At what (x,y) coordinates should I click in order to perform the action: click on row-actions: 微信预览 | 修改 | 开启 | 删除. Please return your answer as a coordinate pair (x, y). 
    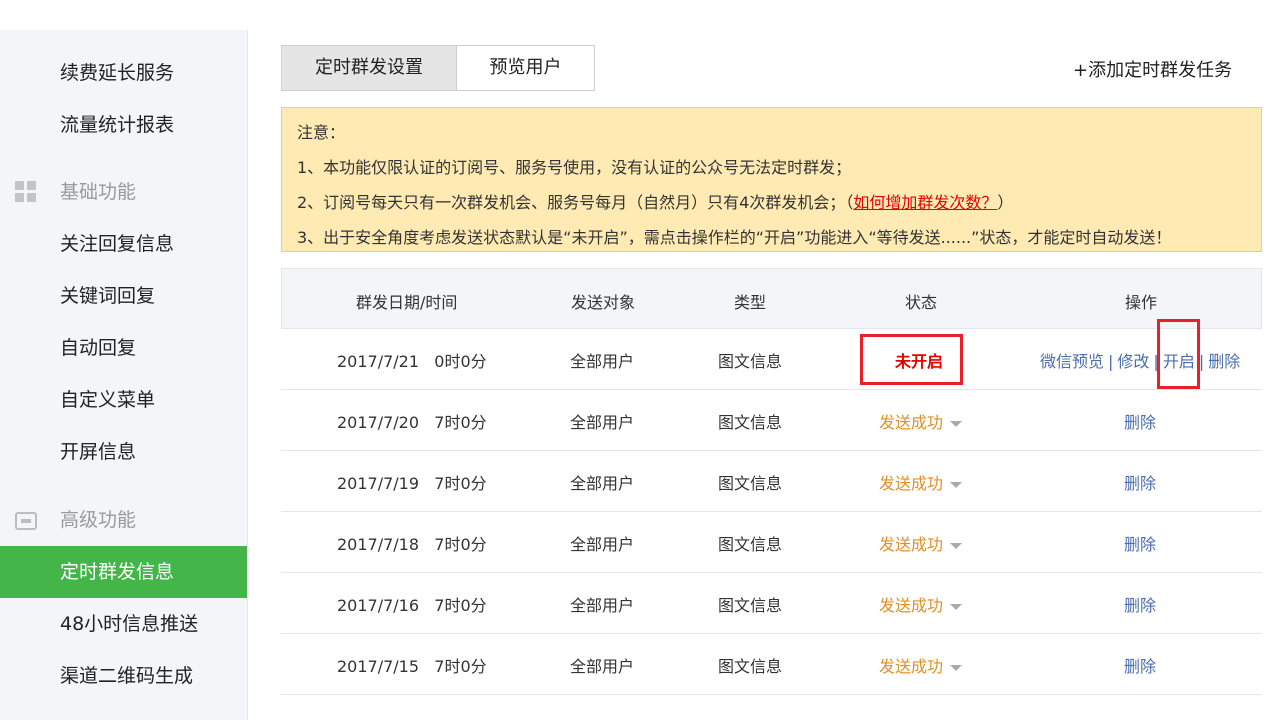
    Looking at the image, I should click on (1140, 360).